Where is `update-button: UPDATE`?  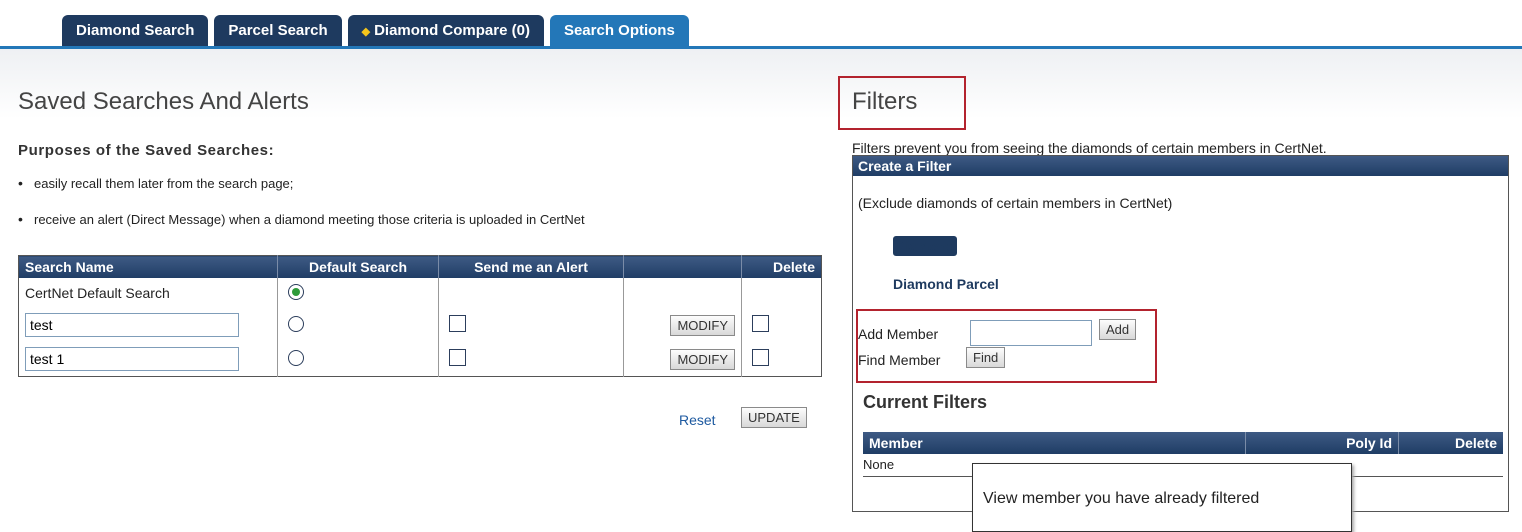 update-button: UPDATE is located at coordinates (774, 417).